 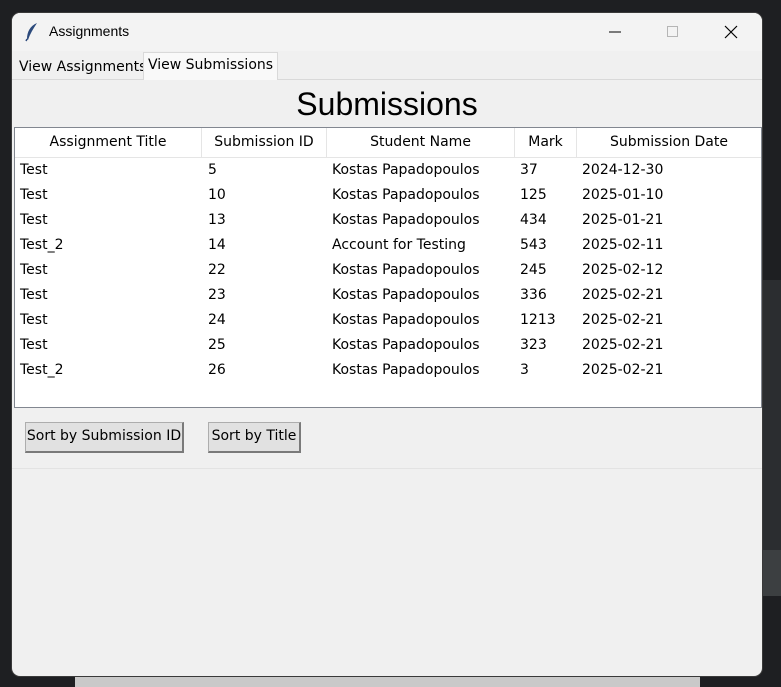 I want to click on minimize-button, so click(x=615, y=32).